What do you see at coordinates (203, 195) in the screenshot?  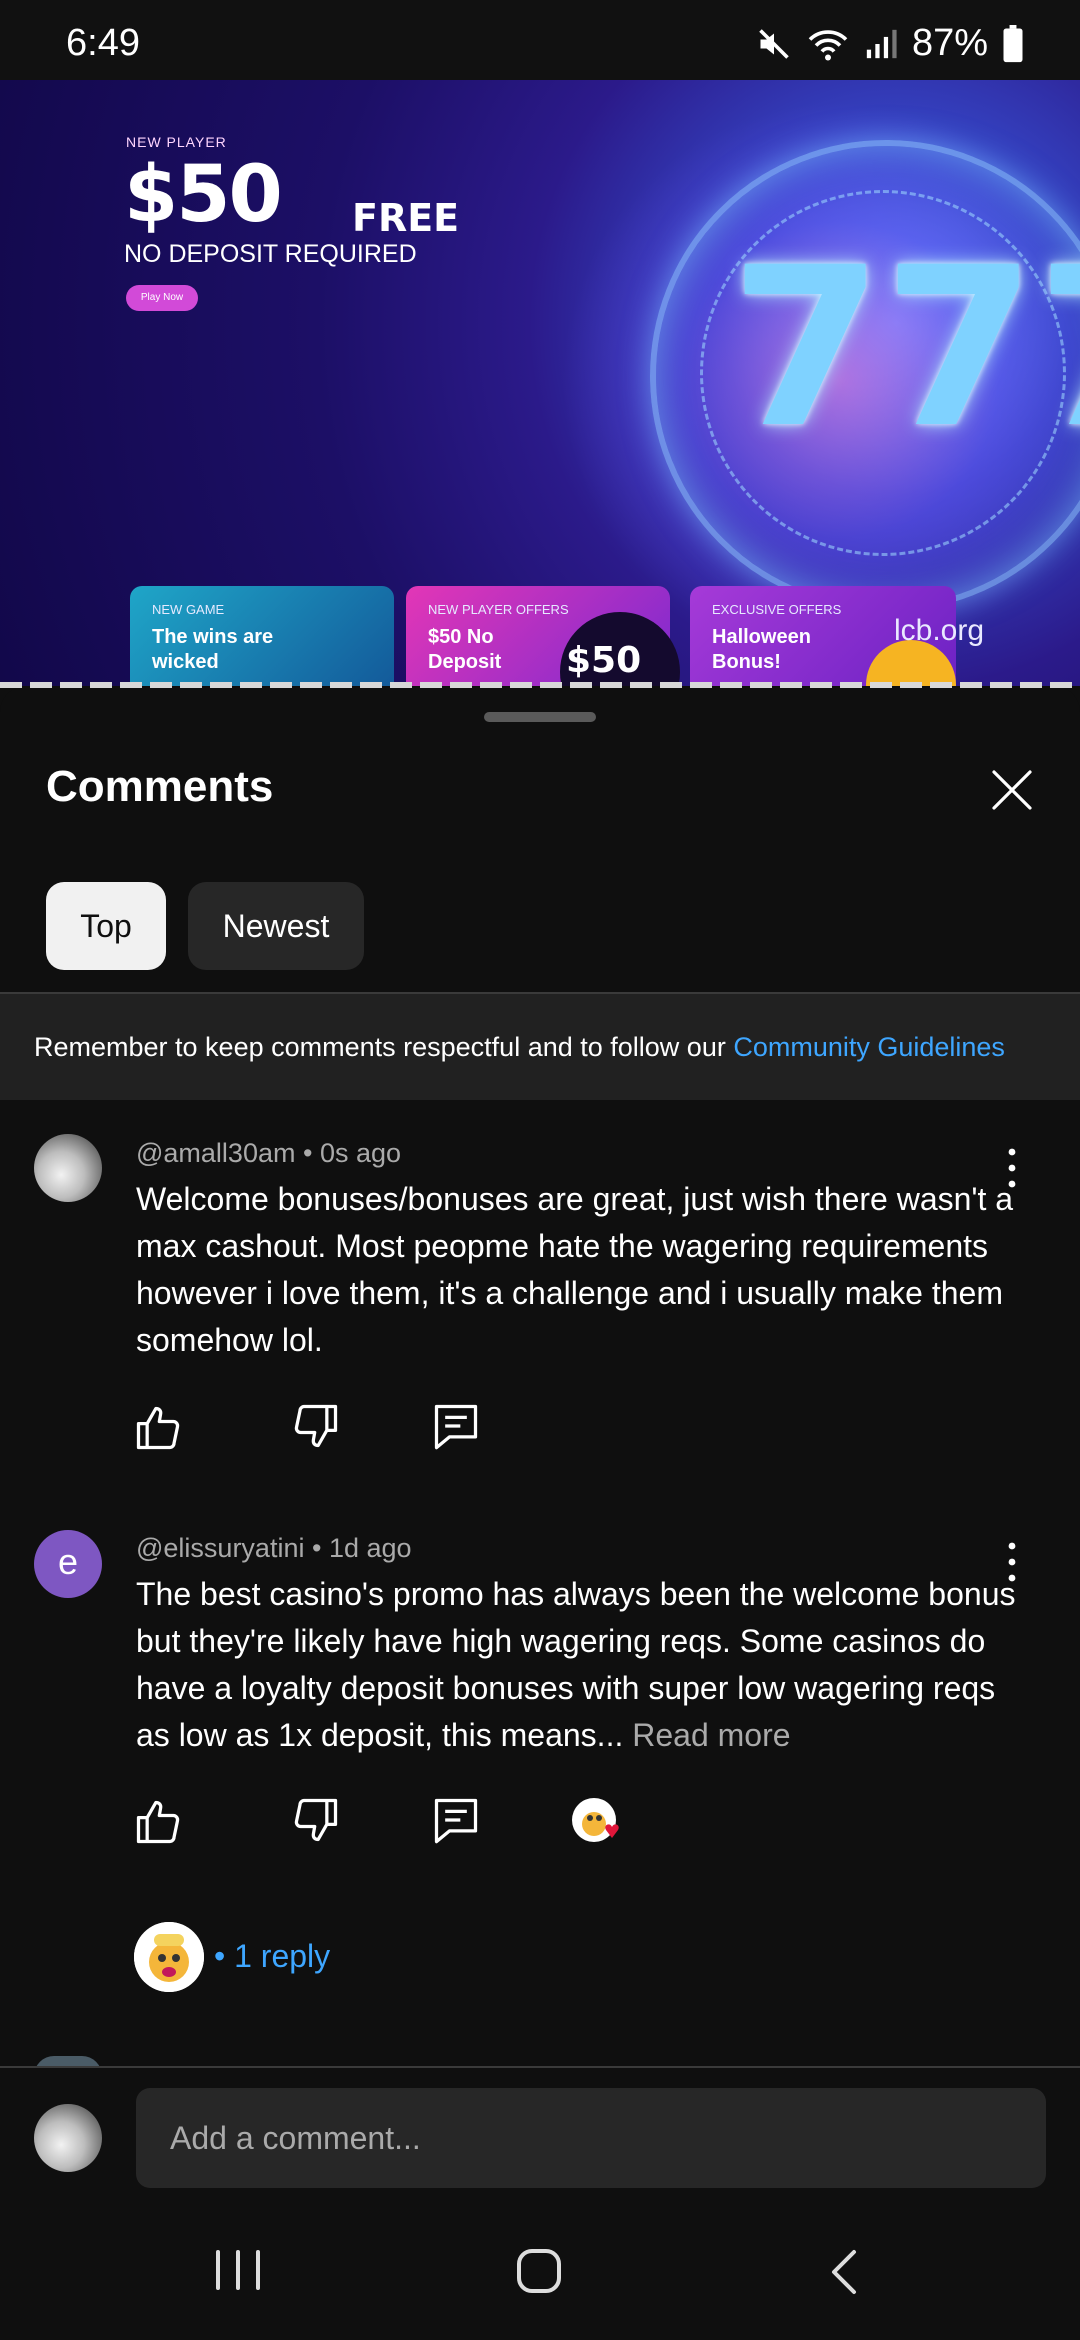 I see `ad-amount: $50` at bounding box center [203, 195].